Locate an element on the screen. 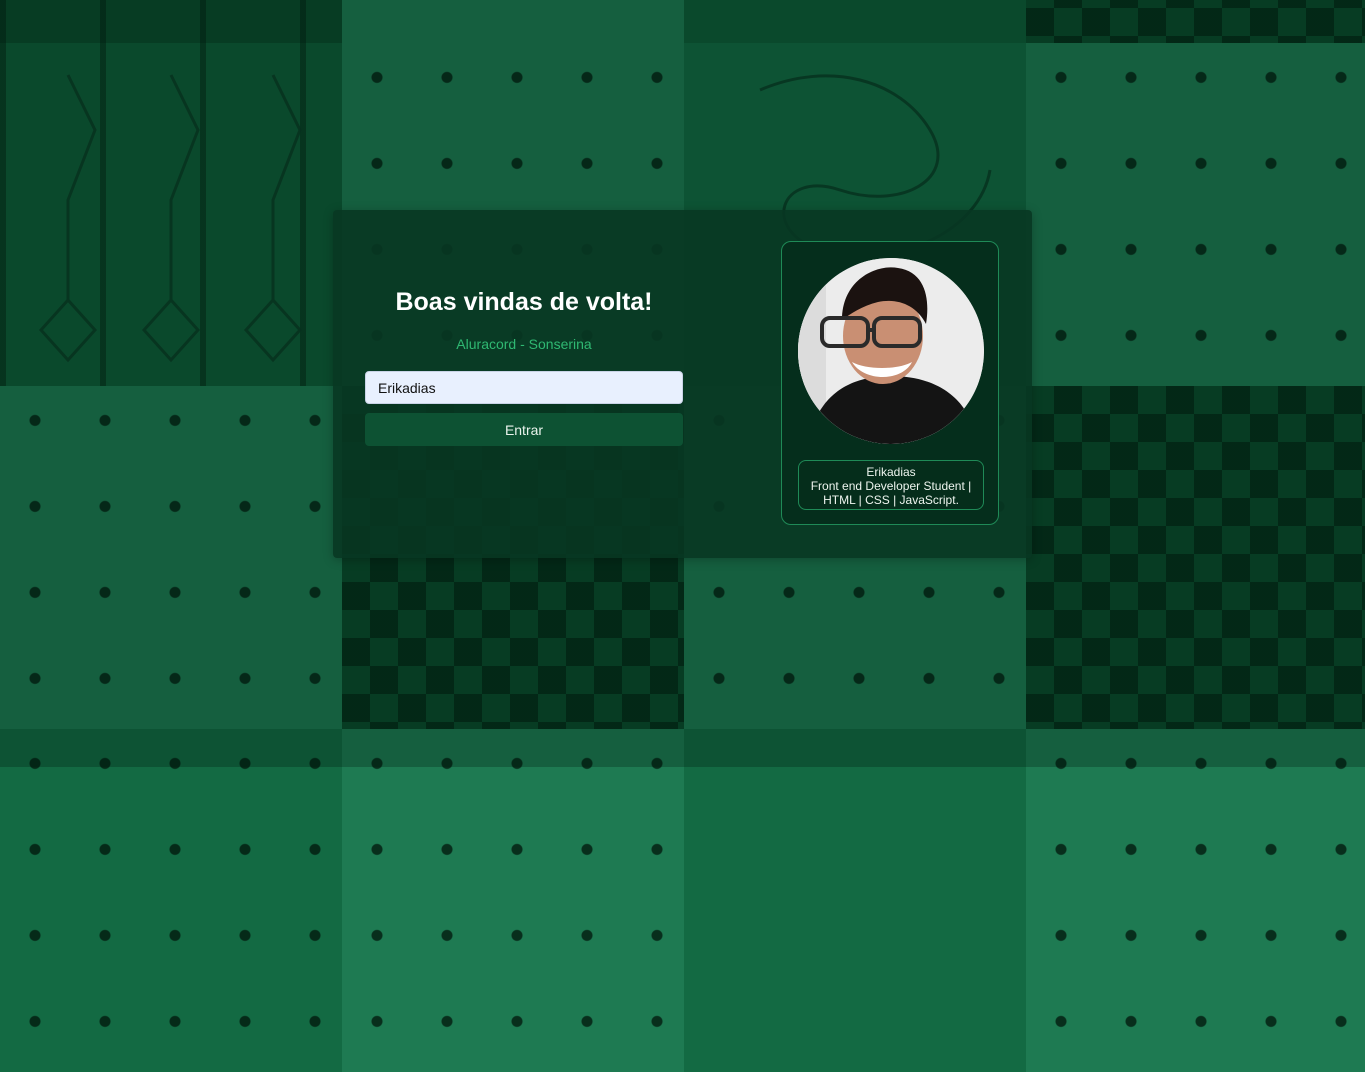  avatar is located at coordinates (891, 351).